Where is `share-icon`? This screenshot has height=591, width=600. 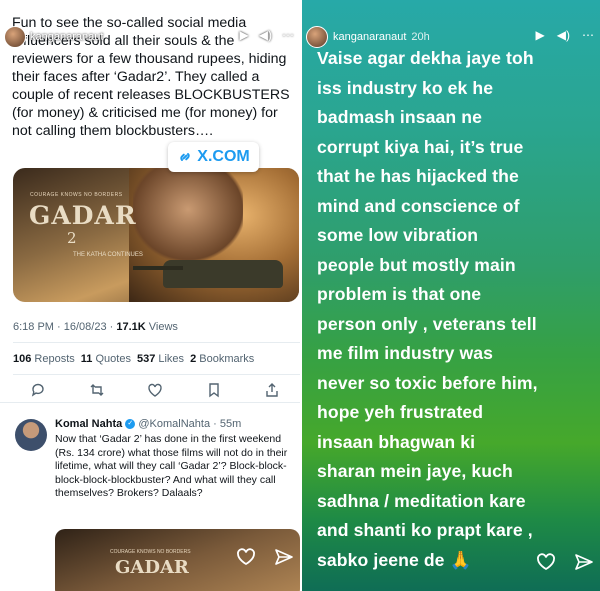
share-icon is located at coordinates (272, 391).